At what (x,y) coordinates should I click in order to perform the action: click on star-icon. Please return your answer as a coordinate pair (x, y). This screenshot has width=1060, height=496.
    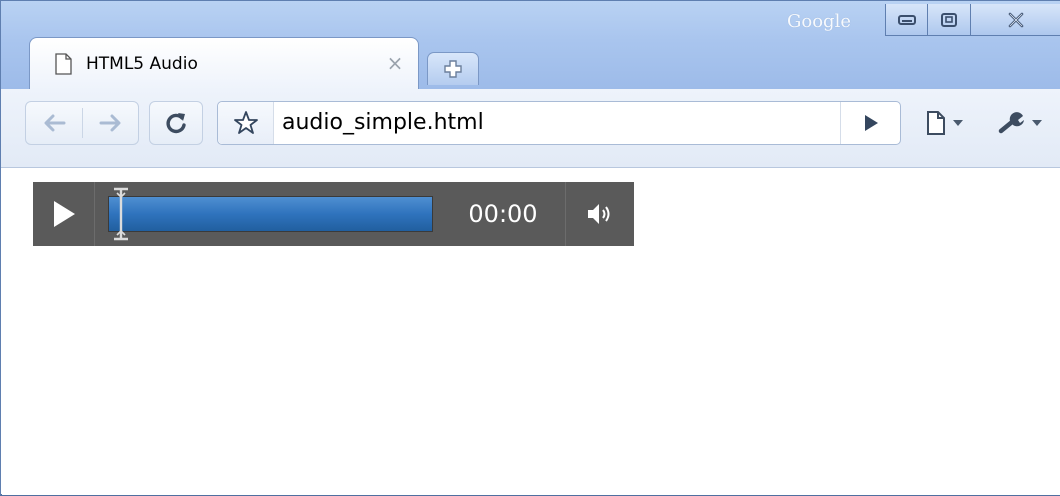
    Looking at the image, I should click on (245, 122).